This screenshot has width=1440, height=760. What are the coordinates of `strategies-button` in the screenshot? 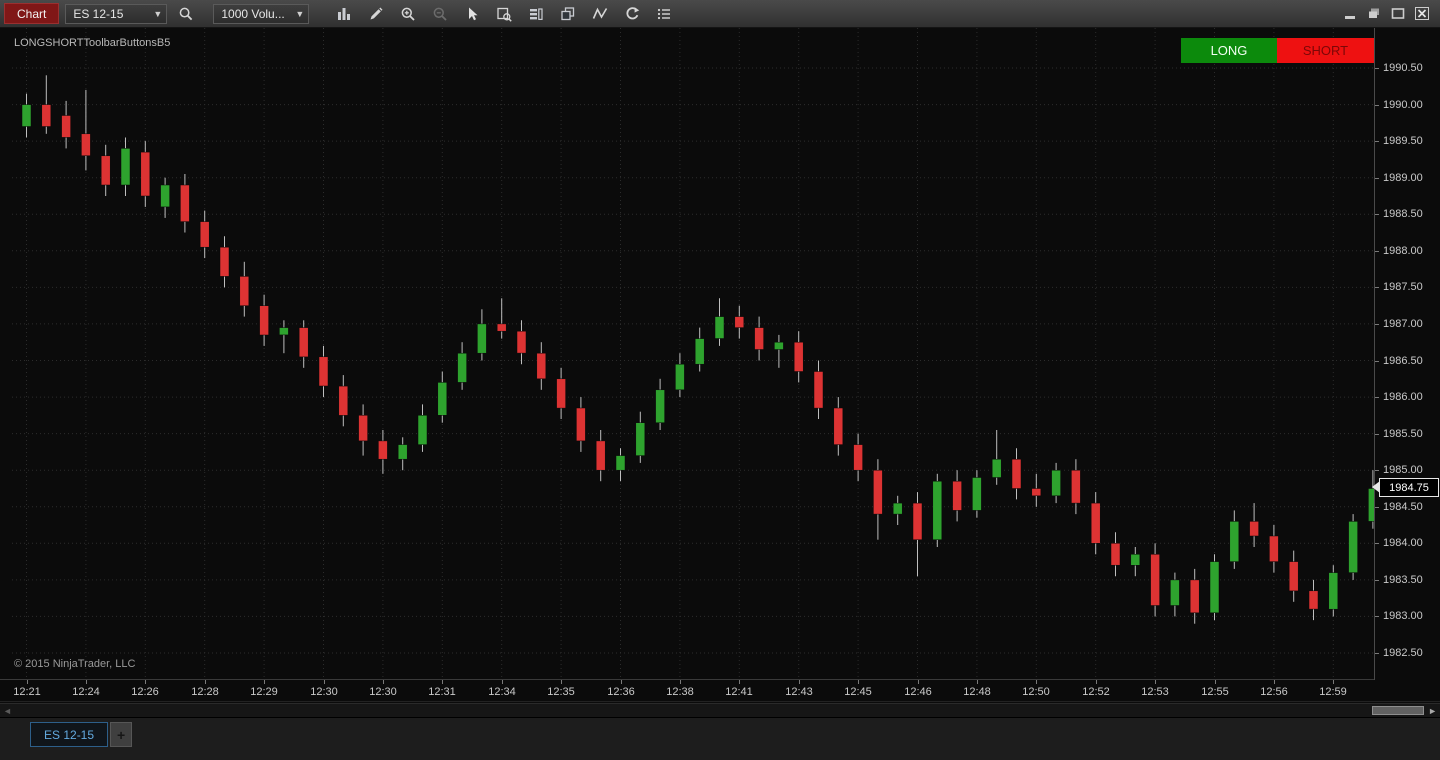 It's located at (568, 14).